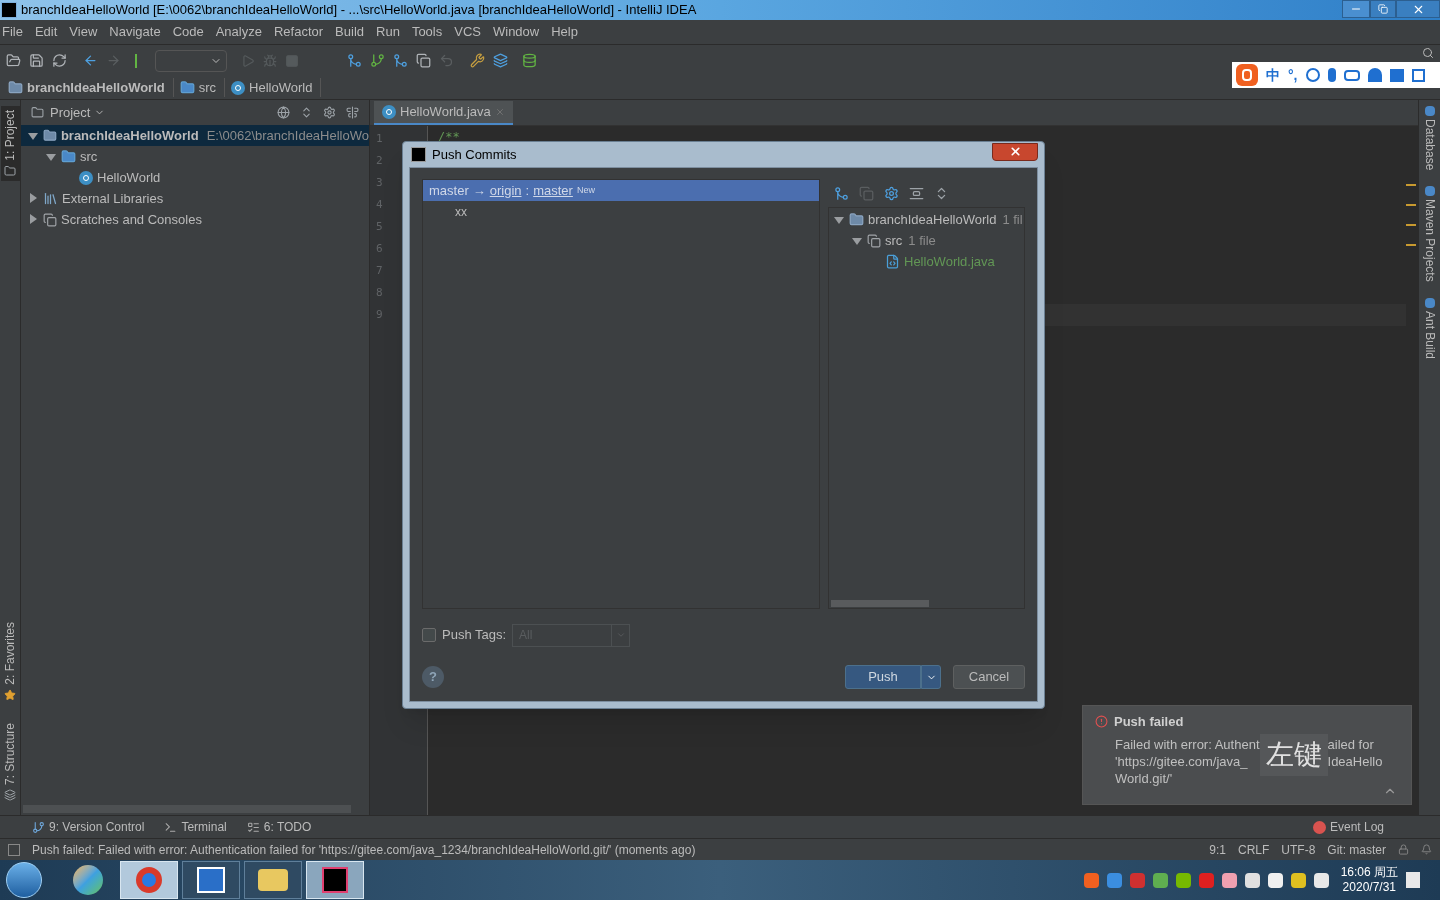  Describe the element at coordinates (1348, 827) in the screenshot. I see `event-log-button: Event Log` at that location.